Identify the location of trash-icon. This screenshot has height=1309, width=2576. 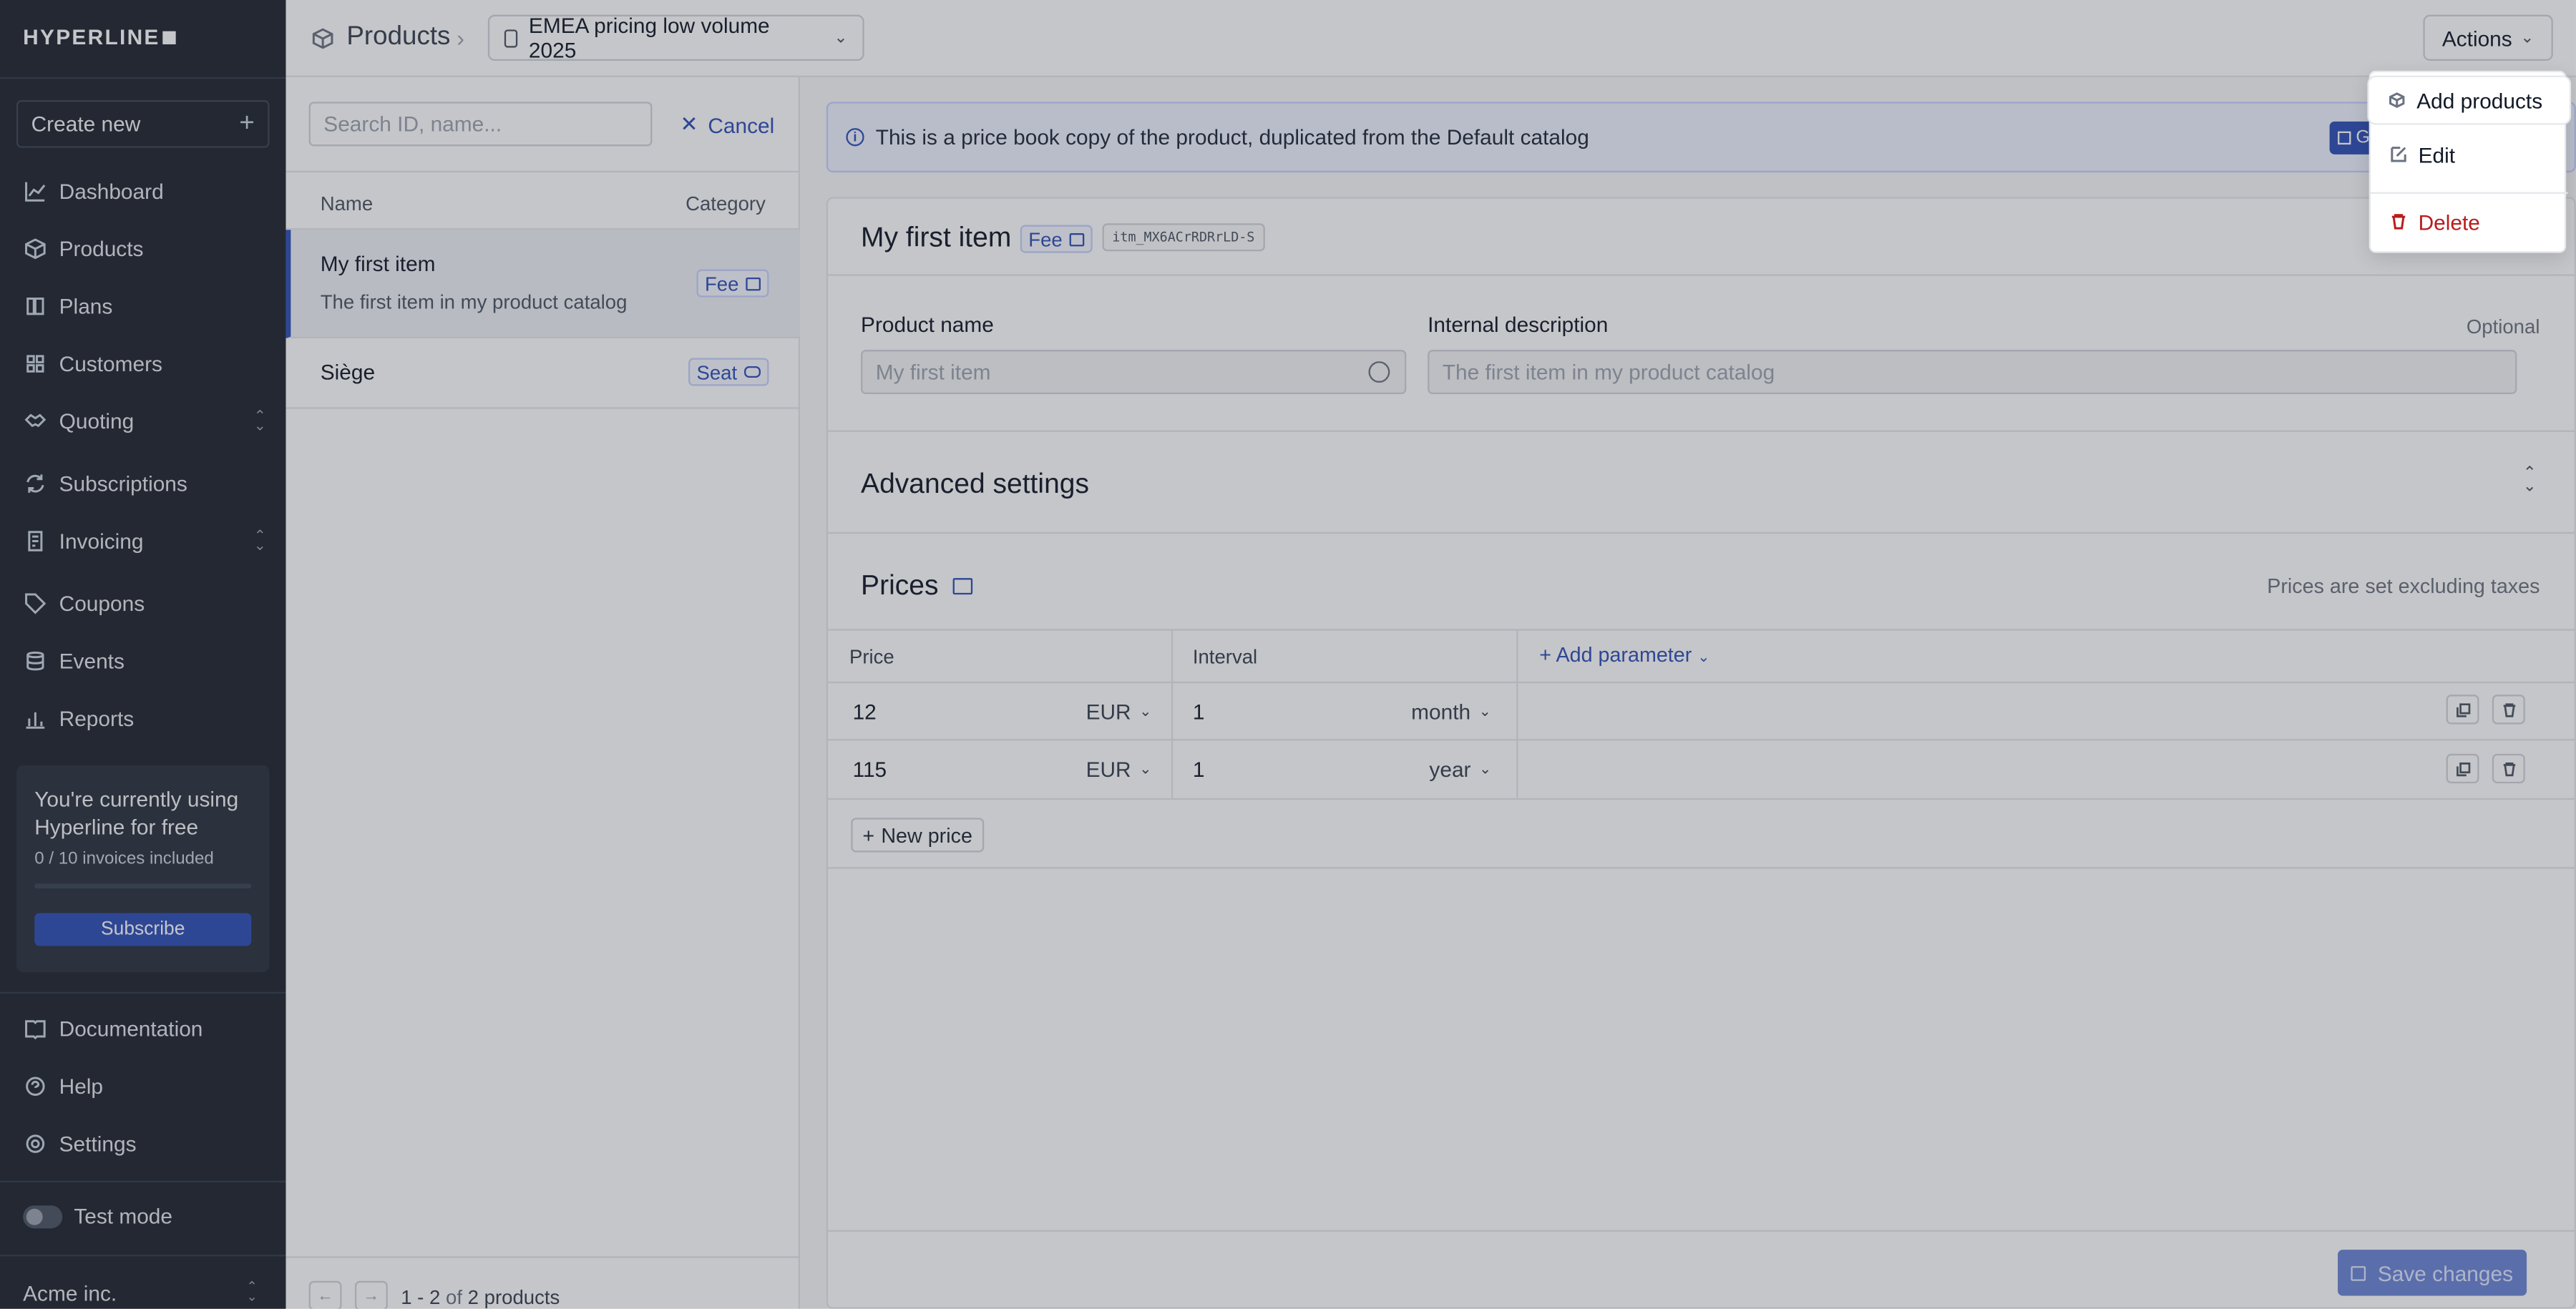
(2398, 222).